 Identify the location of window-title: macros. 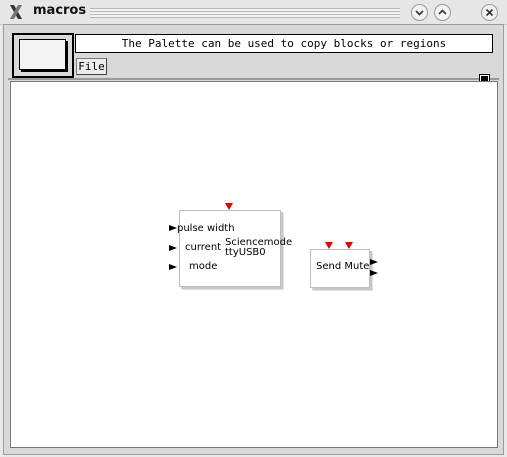
(60, 10).